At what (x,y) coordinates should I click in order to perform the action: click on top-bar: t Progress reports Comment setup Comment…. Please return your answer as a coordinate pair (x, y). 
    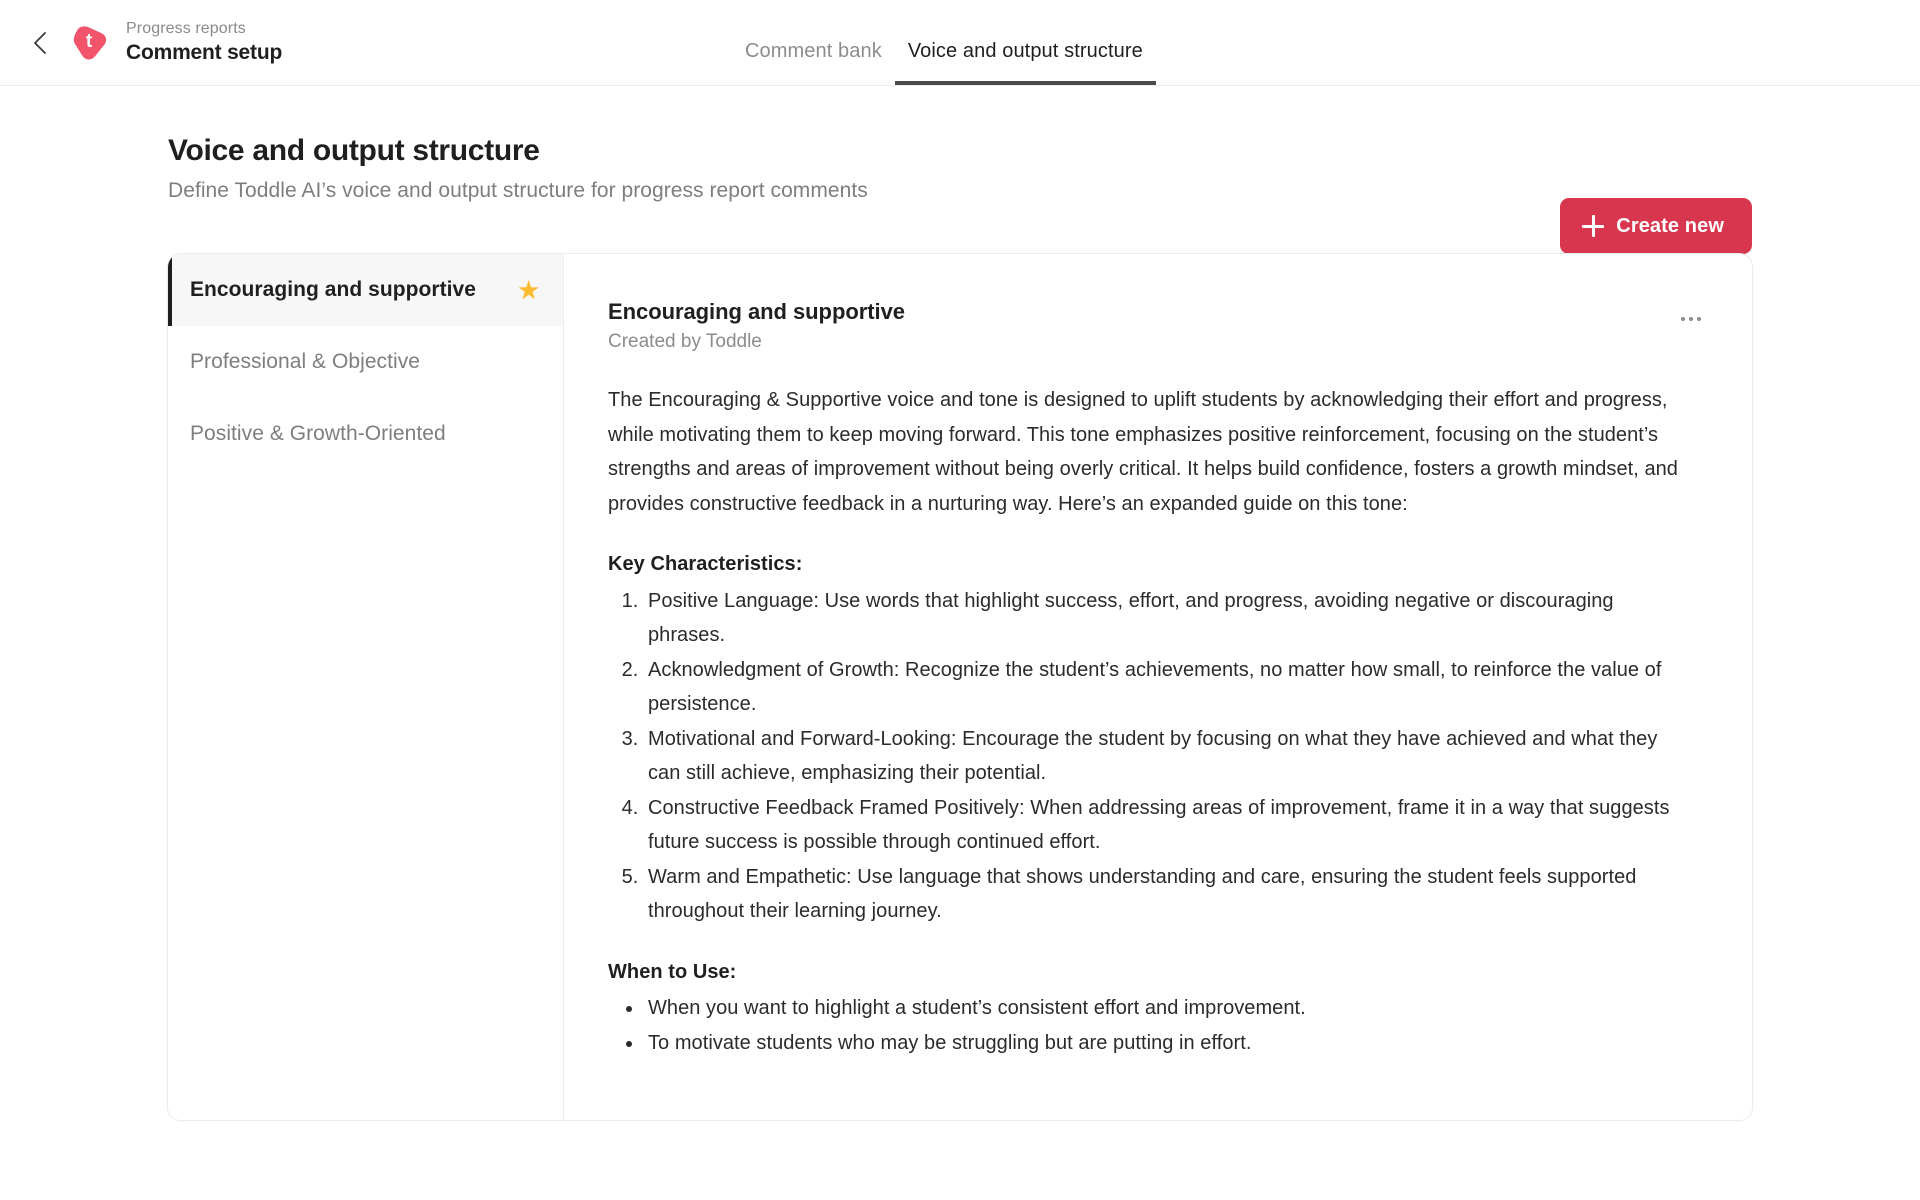
    Looking at the image, I should click on (960, 43).